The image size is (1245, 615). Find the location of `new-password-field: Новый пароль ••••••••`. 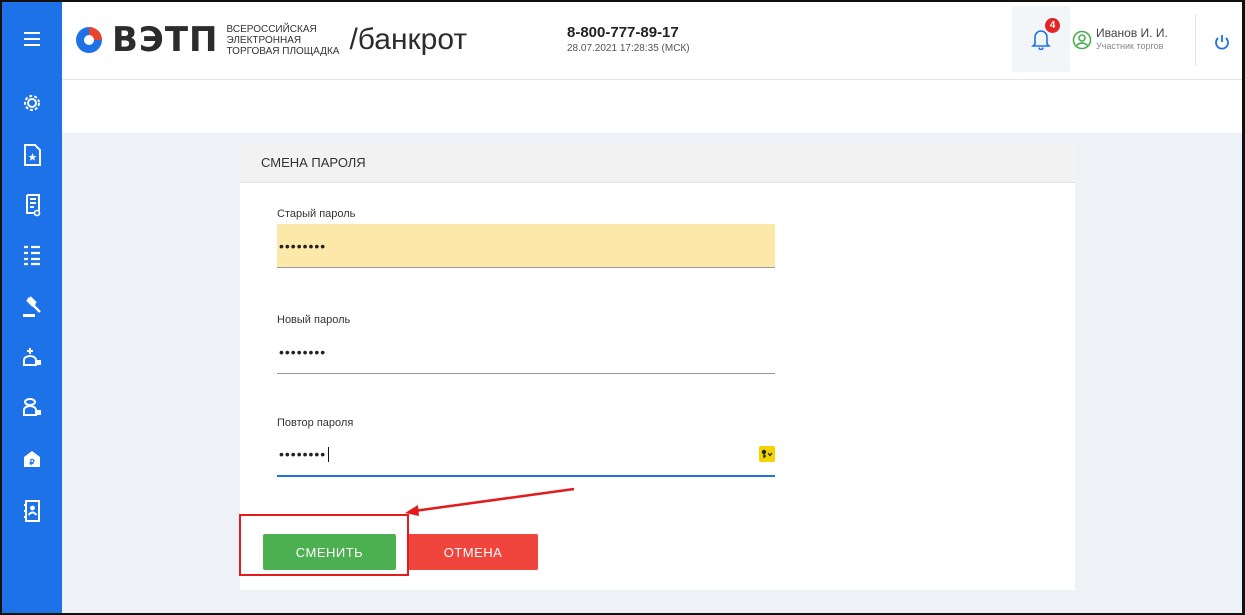

new-password-field: Новый пароль •••••••• is located at coordinates (526, 344).